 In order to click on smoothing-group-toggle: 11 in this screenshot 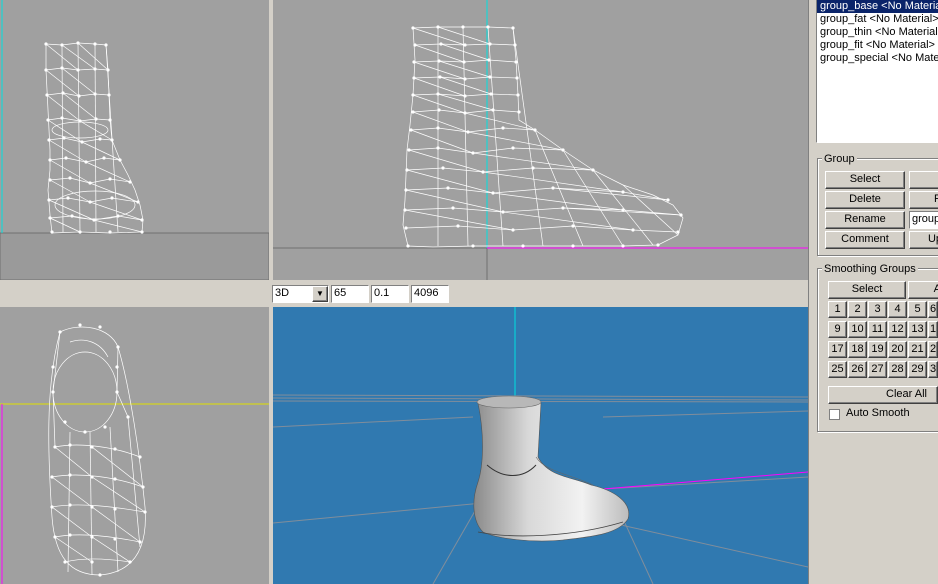, I will do `click(877, 329)`.